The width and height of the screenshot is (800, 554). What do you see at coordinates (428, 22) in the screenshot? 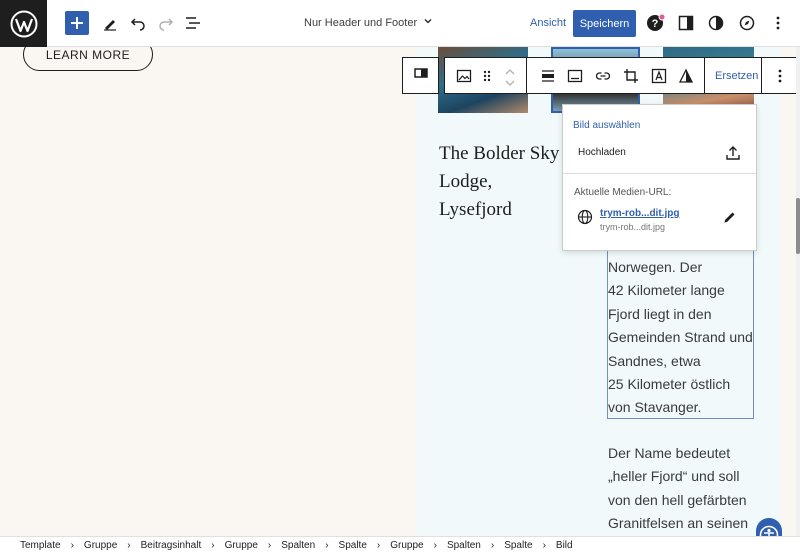
I see `chevron-down-icon` at bounding box center [428, 22].